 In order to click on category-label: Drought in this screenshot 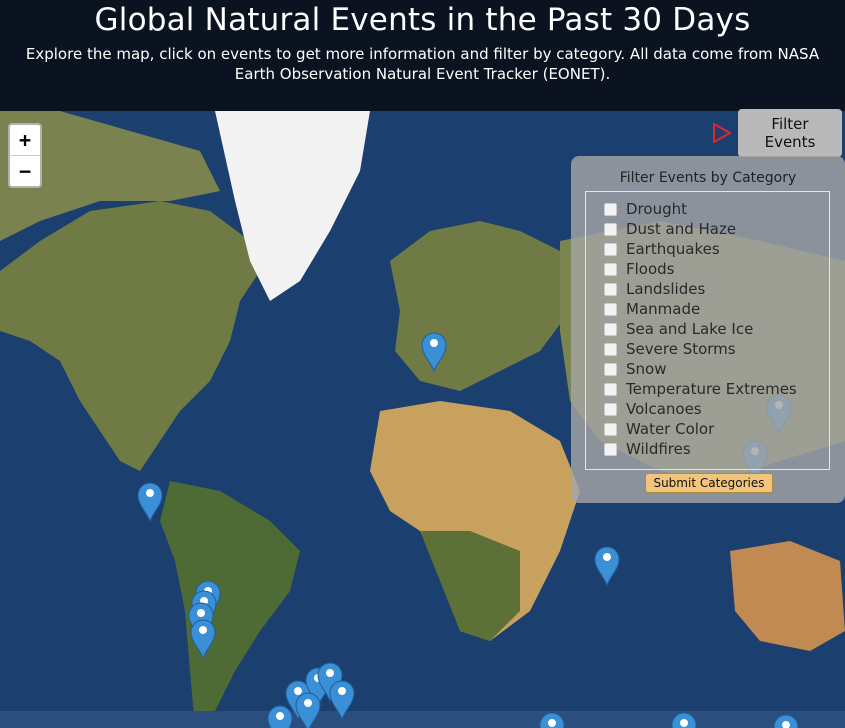, I will do `click(656, 209)`.